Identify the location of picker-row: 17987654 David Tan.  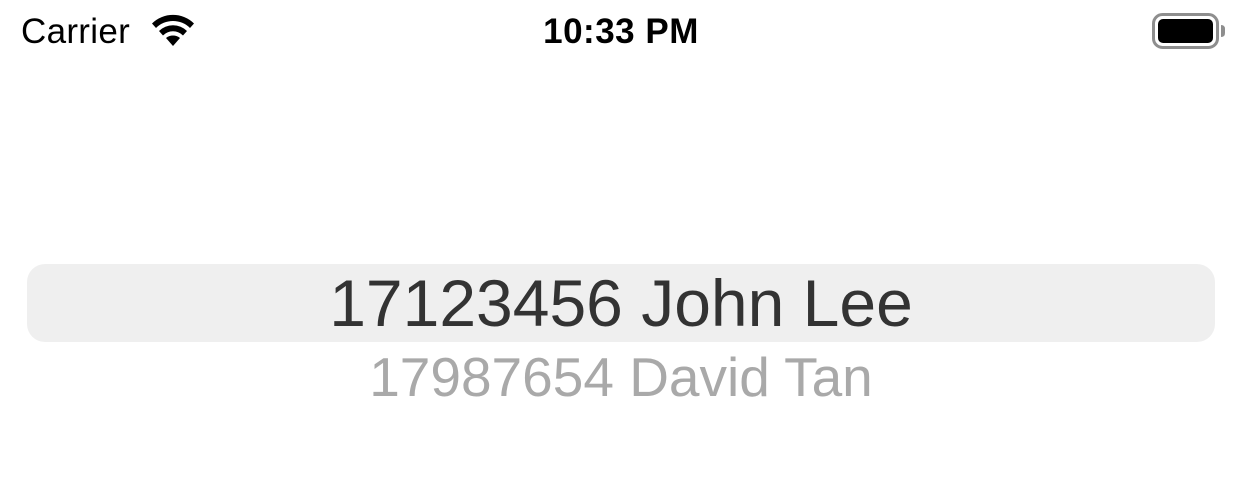
(621, 377).